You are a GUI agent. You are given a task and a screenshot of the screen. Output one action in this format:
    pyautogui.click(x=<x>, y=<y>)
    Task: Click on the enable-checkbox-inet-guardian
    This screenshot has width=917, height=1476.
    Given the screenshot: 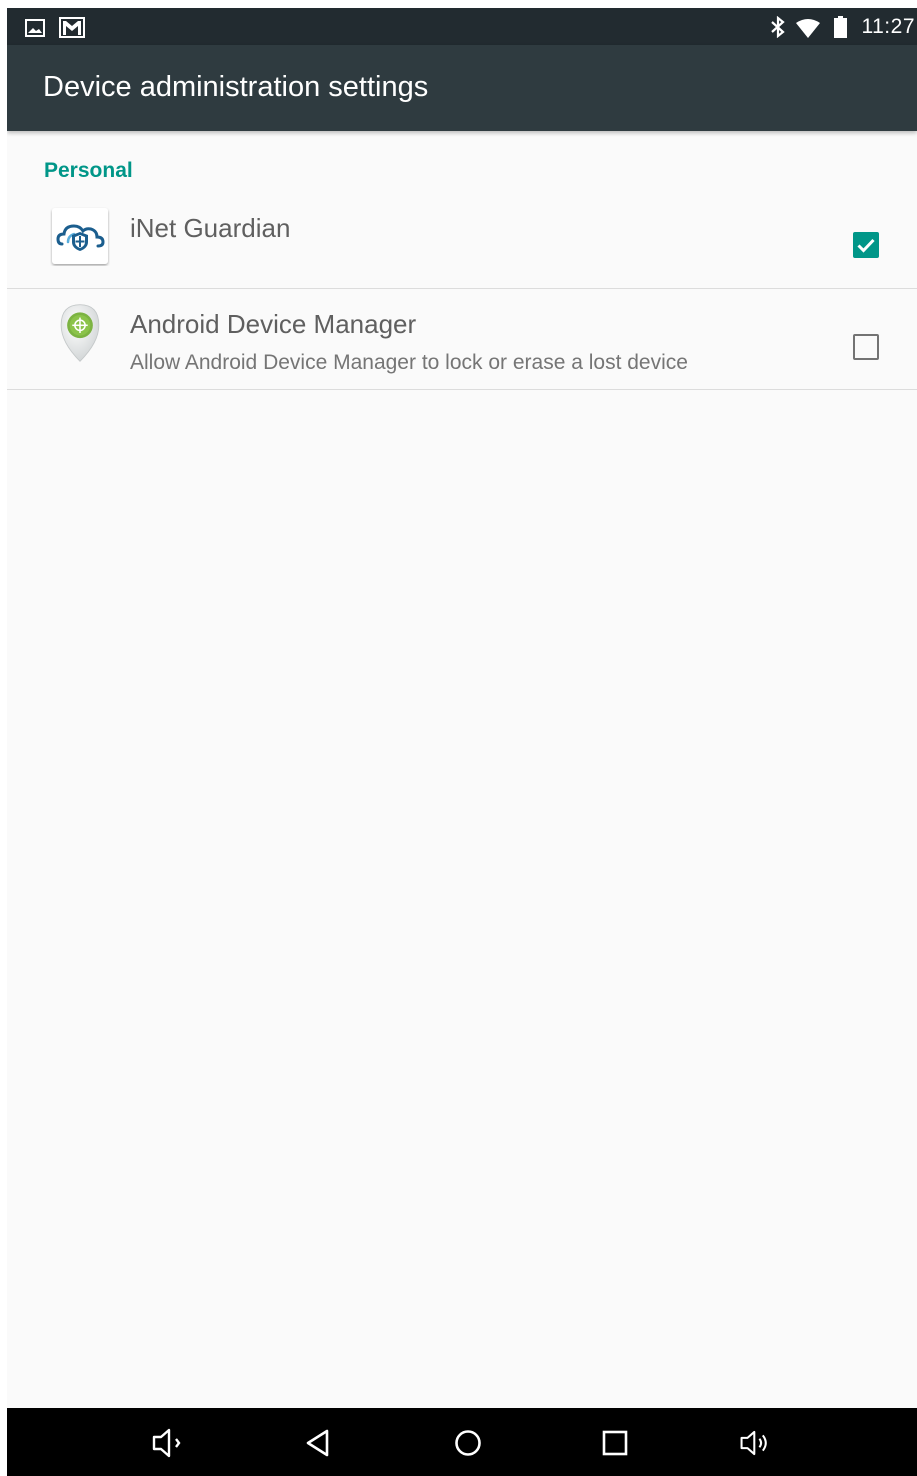 What is the action you would take?
    pyautogui.click(x=866, y=245)
    